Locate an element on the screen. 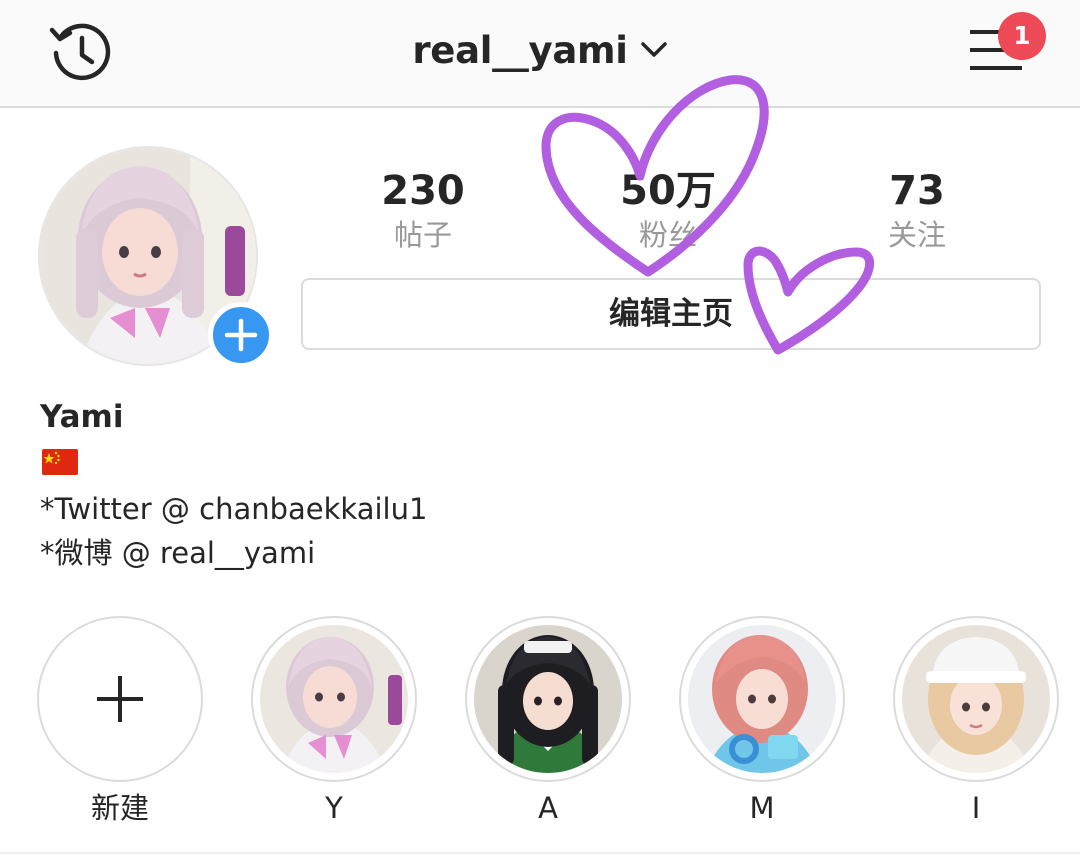 This screenshot has height=857, width=1080. bio-line-twitter: *Twitter @ chanbaekkailu1 is located at coordinates (233, 509).